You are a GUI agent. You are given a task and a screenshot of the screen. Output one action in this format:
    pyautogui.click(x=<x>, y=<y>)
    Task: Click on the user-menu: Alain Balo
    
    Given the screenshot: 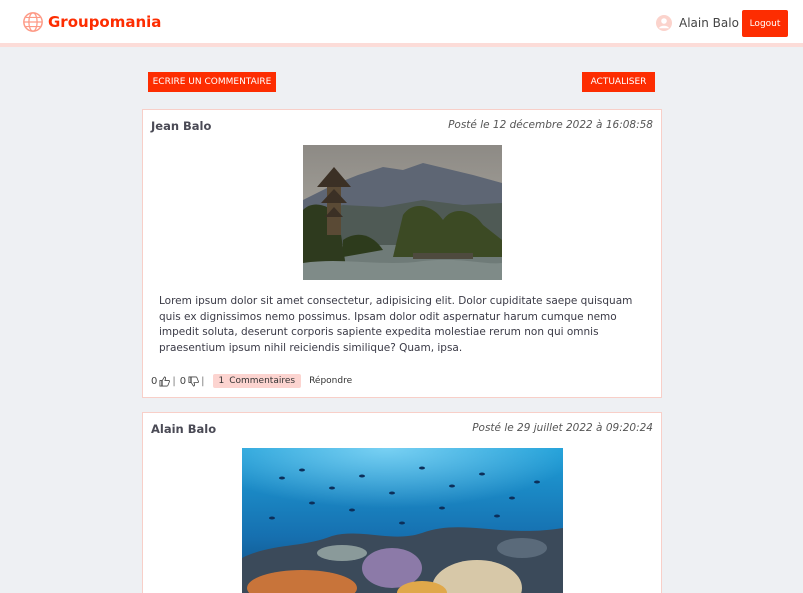 What is the action you would take?
    pyautogui.click(x=697, y=23)
    